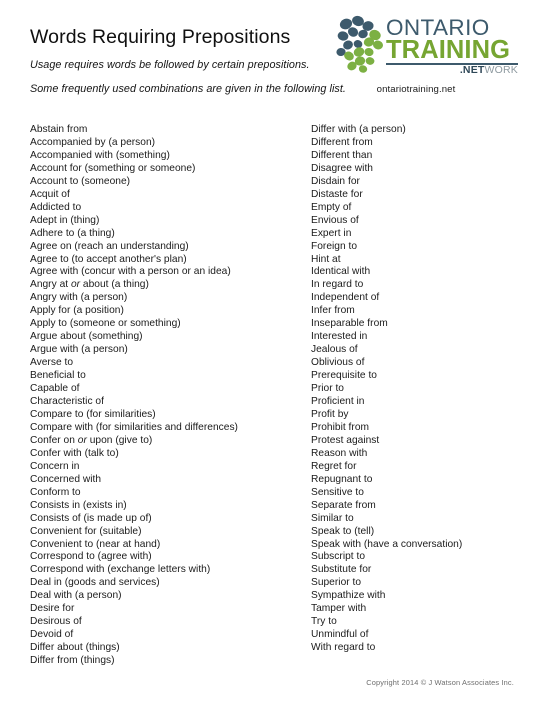 This screenshot has width=542, height=705. I want to click on preposition-entry: Convenient to (near at hand), so click(95, 544).